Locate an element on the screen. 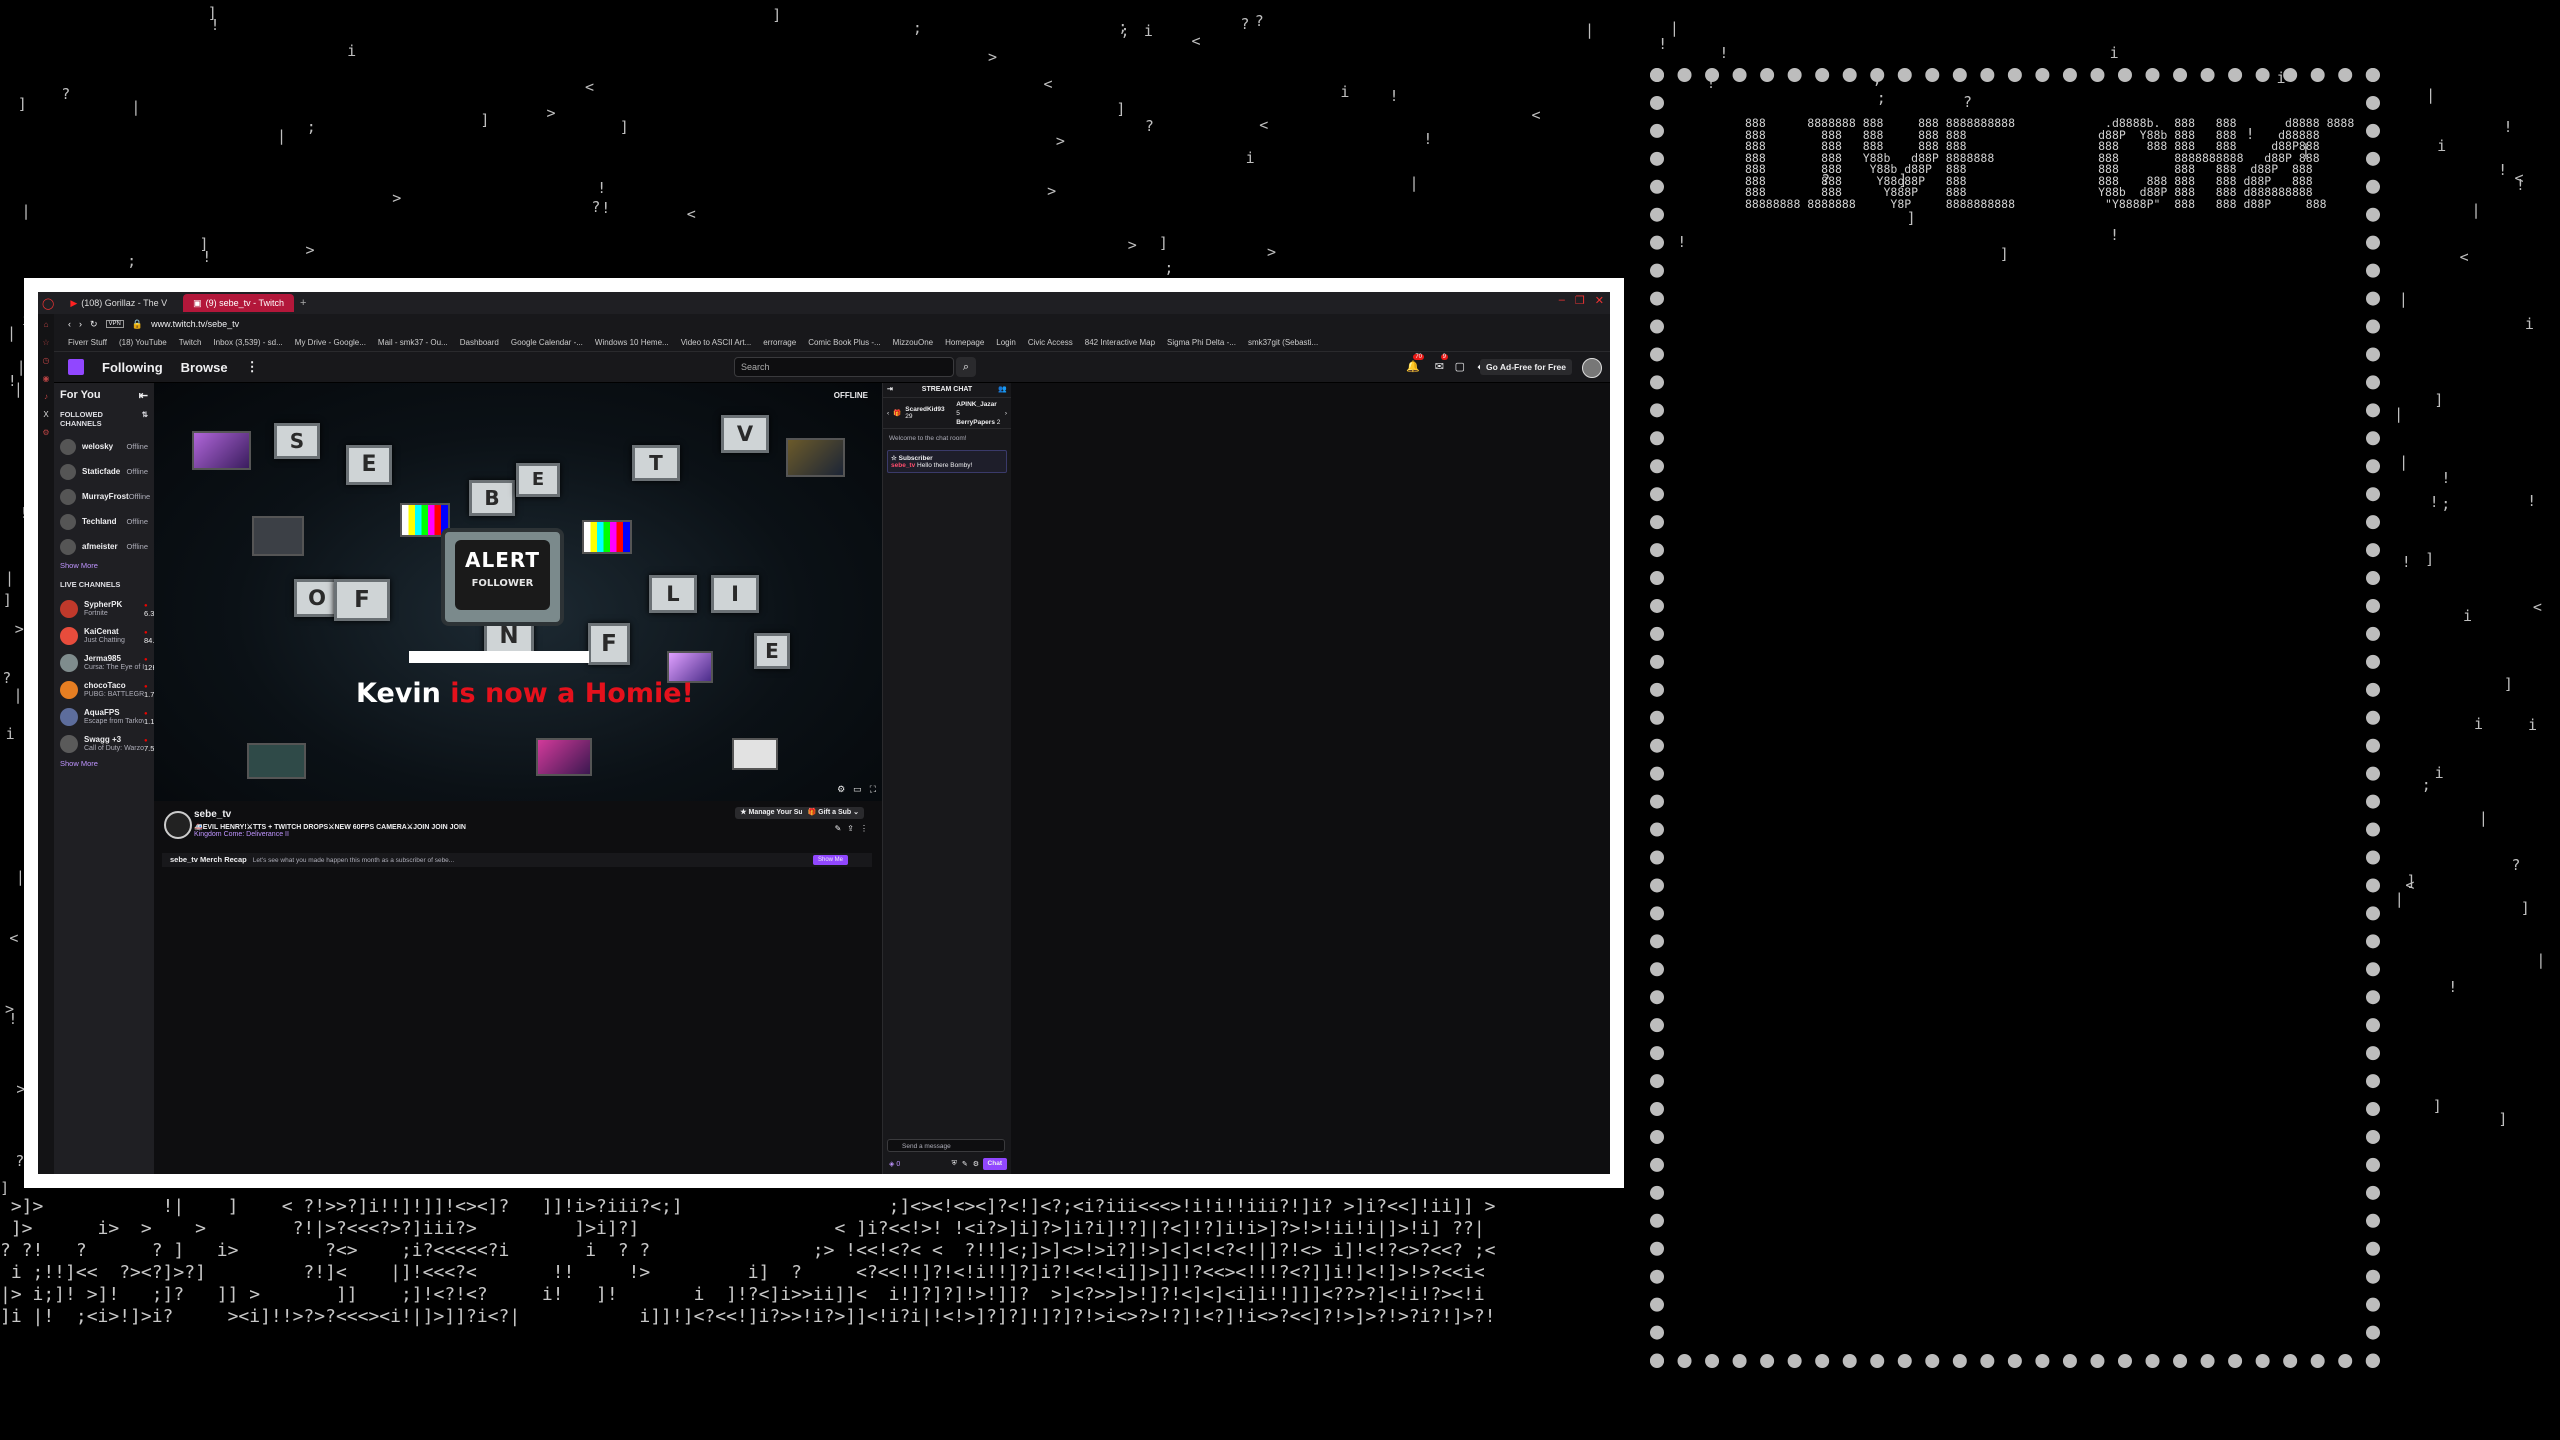  tab-twitch: ▣ (9) sebe_tv - Twitch is located at coordinates (238, 303).